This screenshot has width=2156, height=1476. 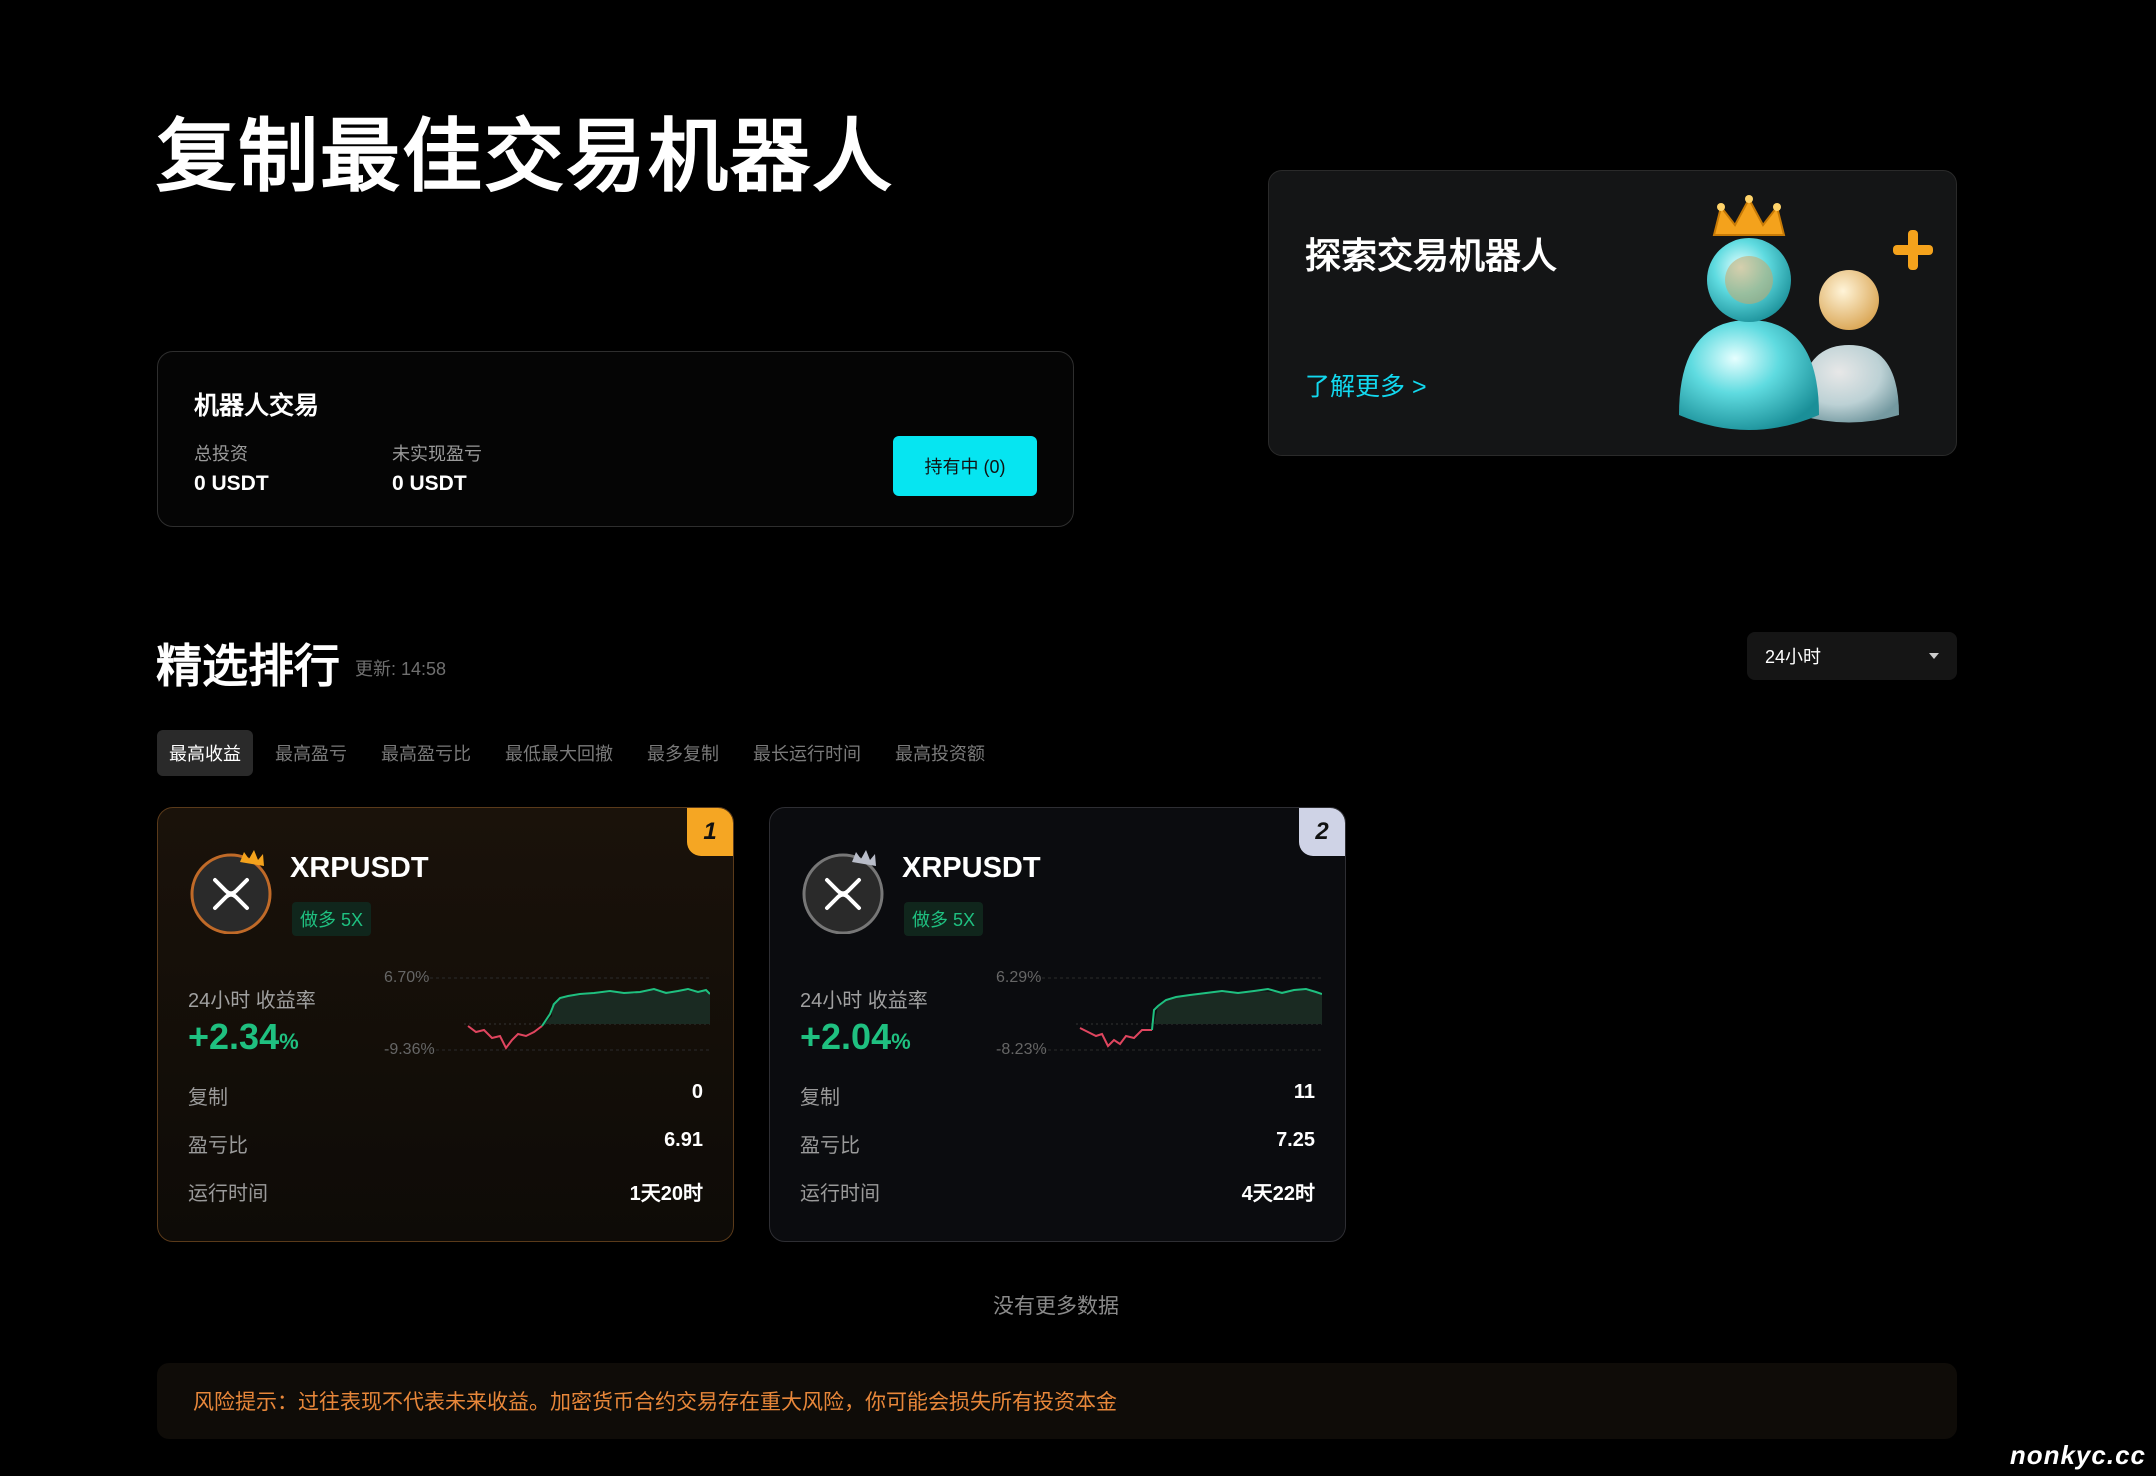 What do you see at coordinates (855, 1036) in the screenshot?
I see `yield-value: +2.04%` at bounding box center [855, 1036].